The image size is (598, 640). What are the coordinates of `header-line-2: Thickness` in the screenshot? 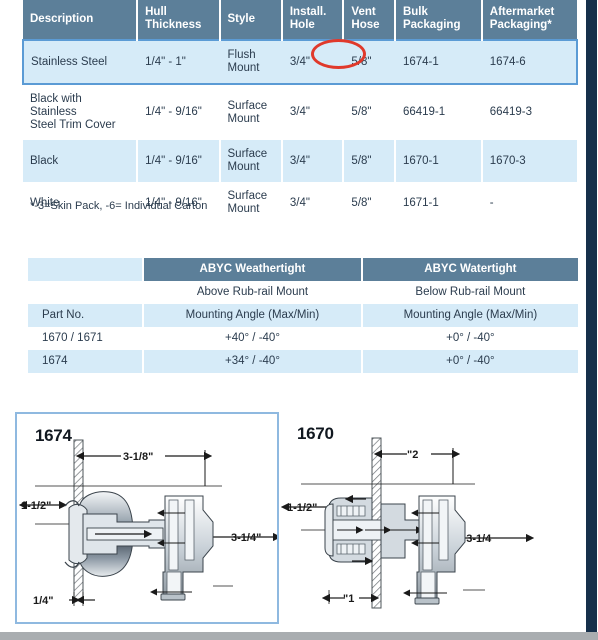 It's located at (173, 25).